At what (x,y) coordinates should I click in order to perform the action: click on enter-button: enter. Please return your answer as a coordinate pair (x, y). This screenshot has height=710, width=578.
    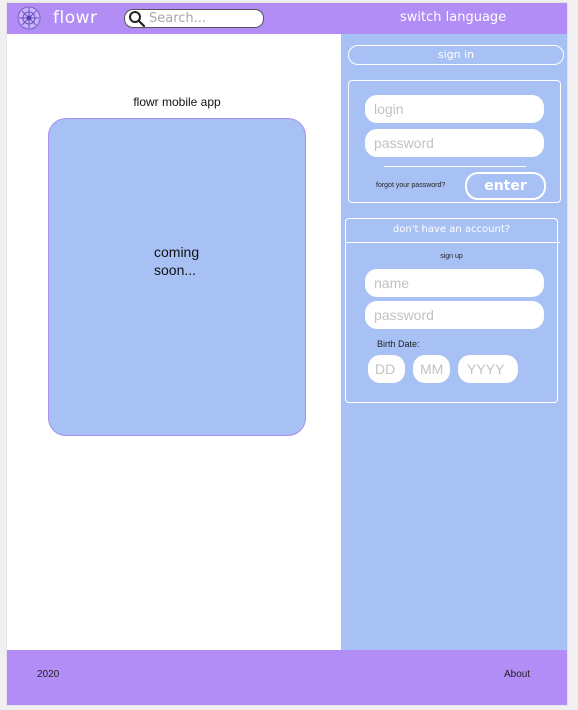
    Looking at the image, I should click on (505, 186).